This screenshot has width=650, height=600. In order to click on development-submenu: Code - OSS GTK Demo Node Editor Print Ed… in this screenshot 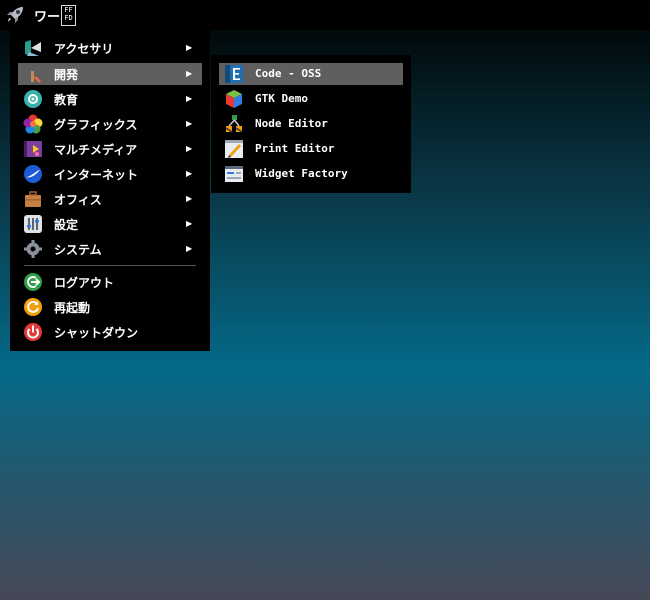, I will do `click(311, 124)`.